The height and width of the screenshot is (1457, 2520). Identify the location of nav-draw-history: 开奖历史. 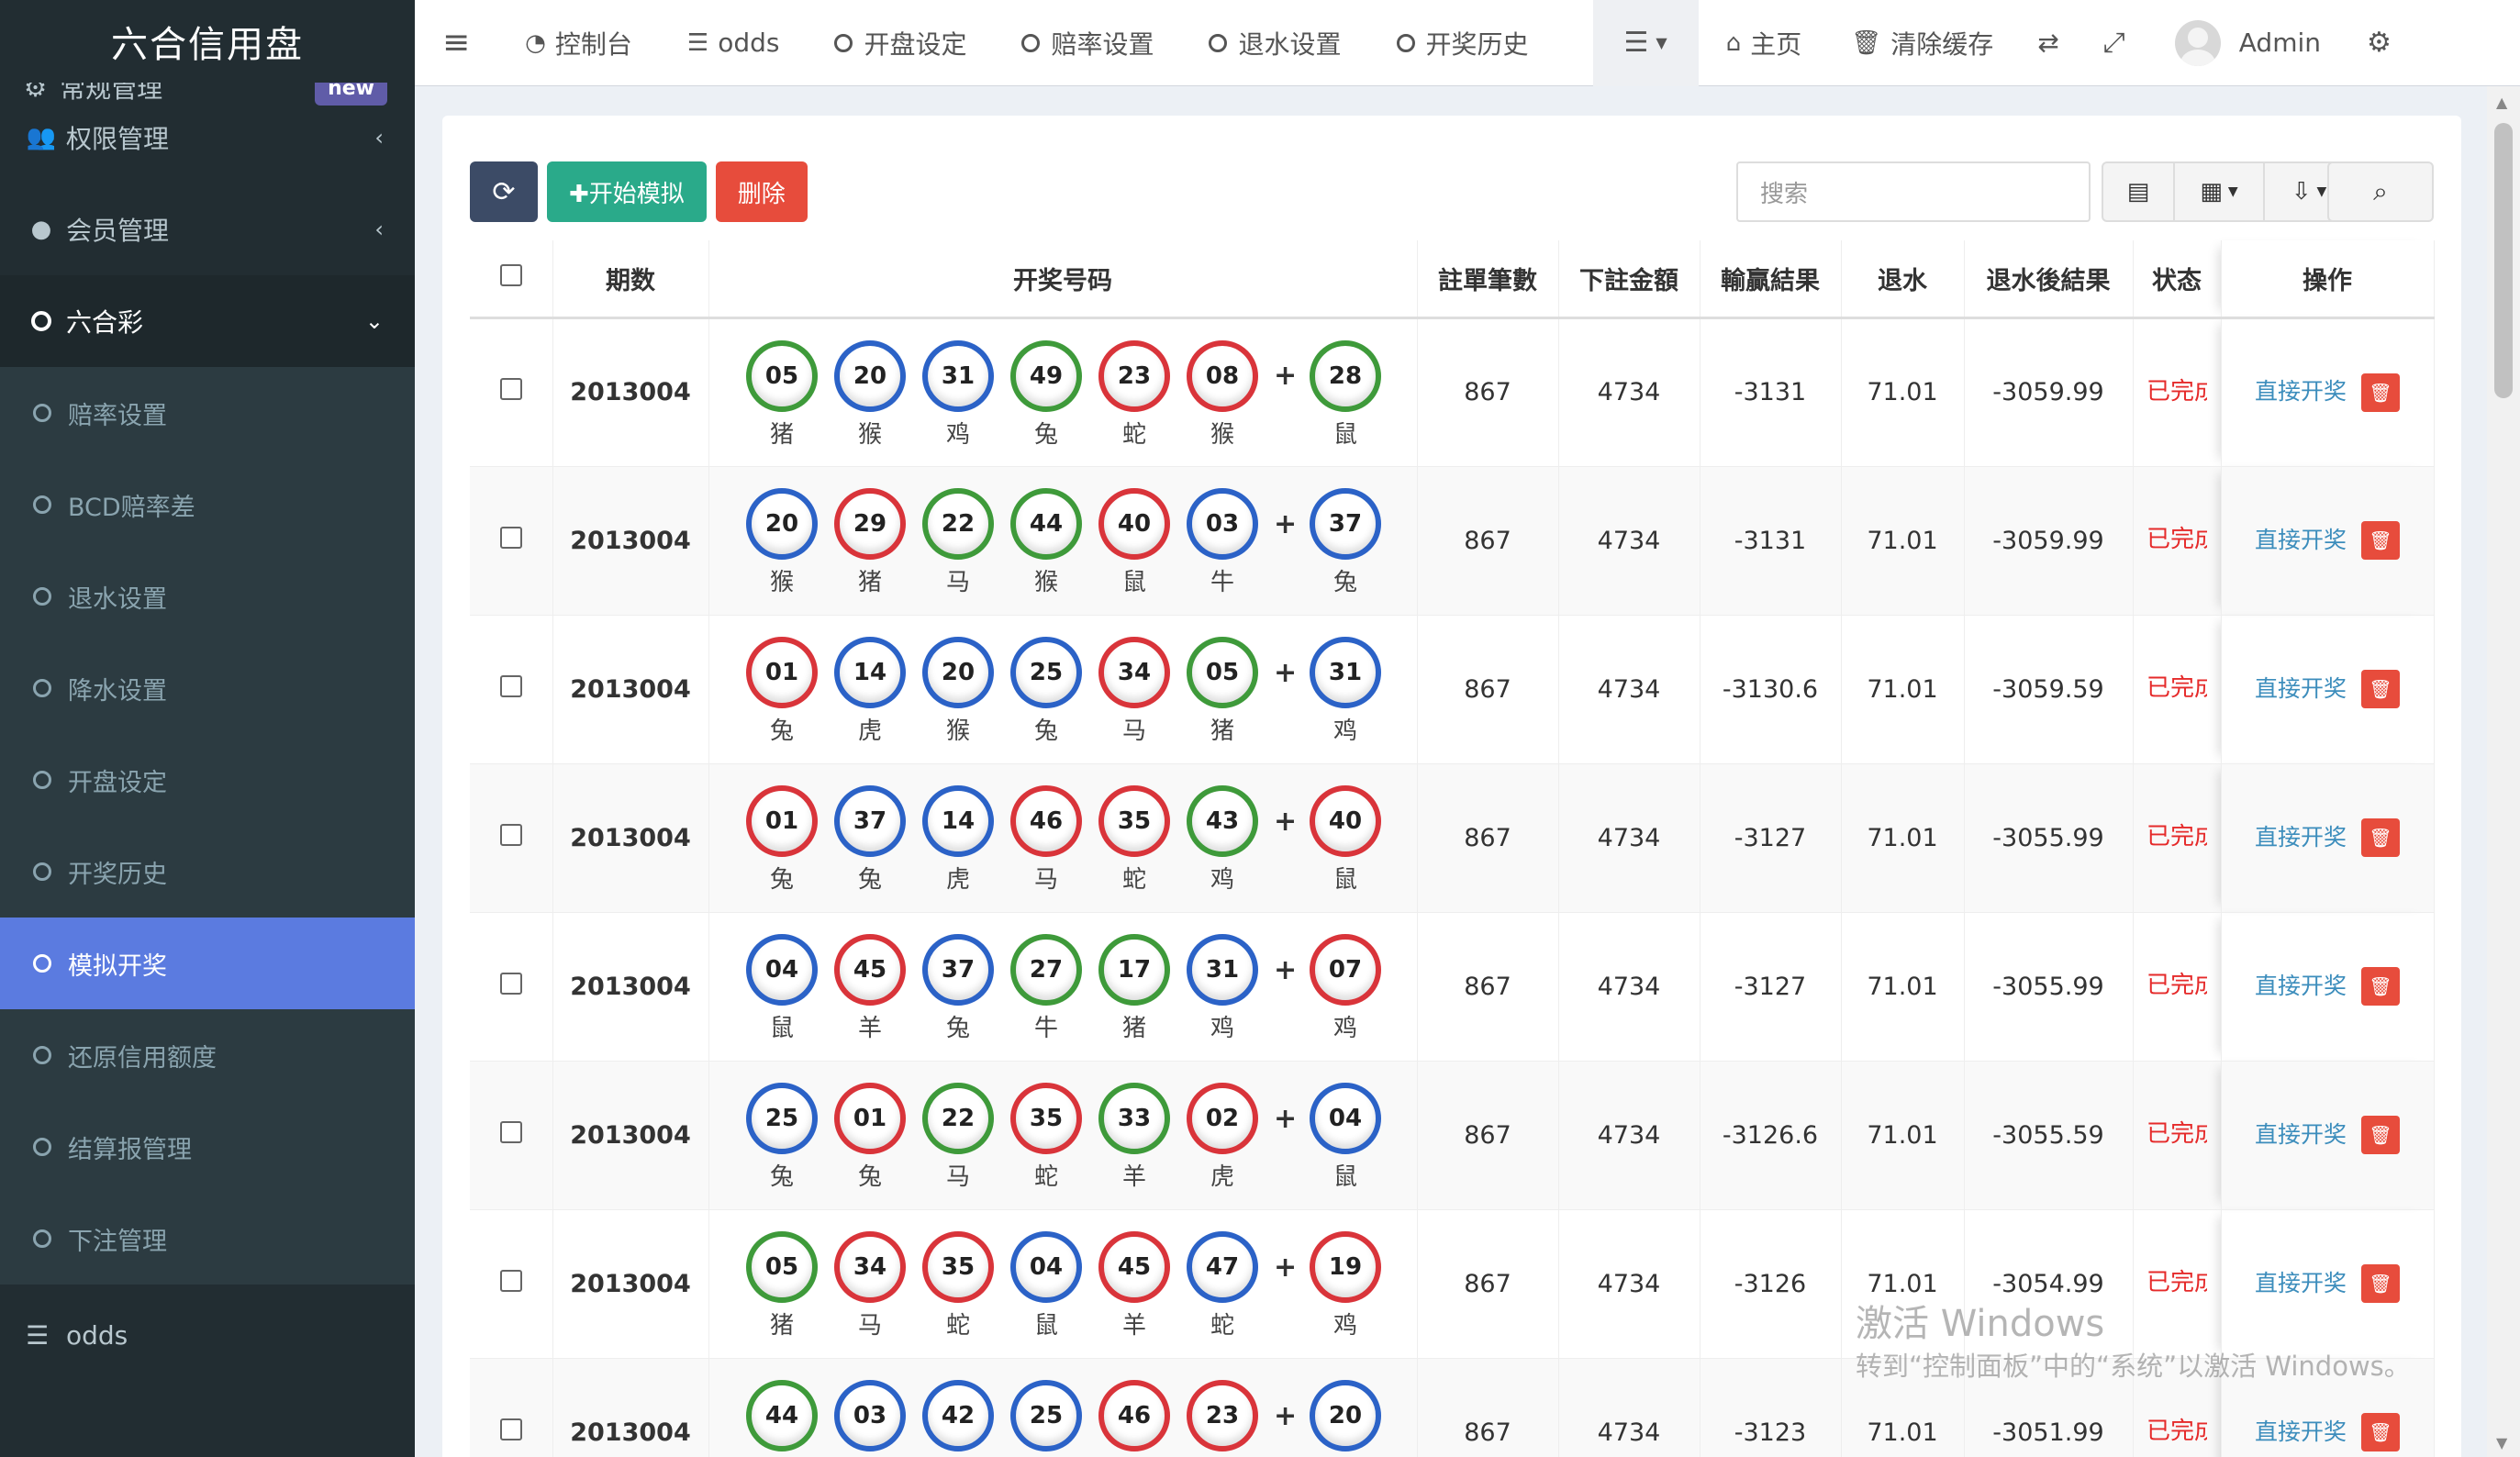
(1462, 43).